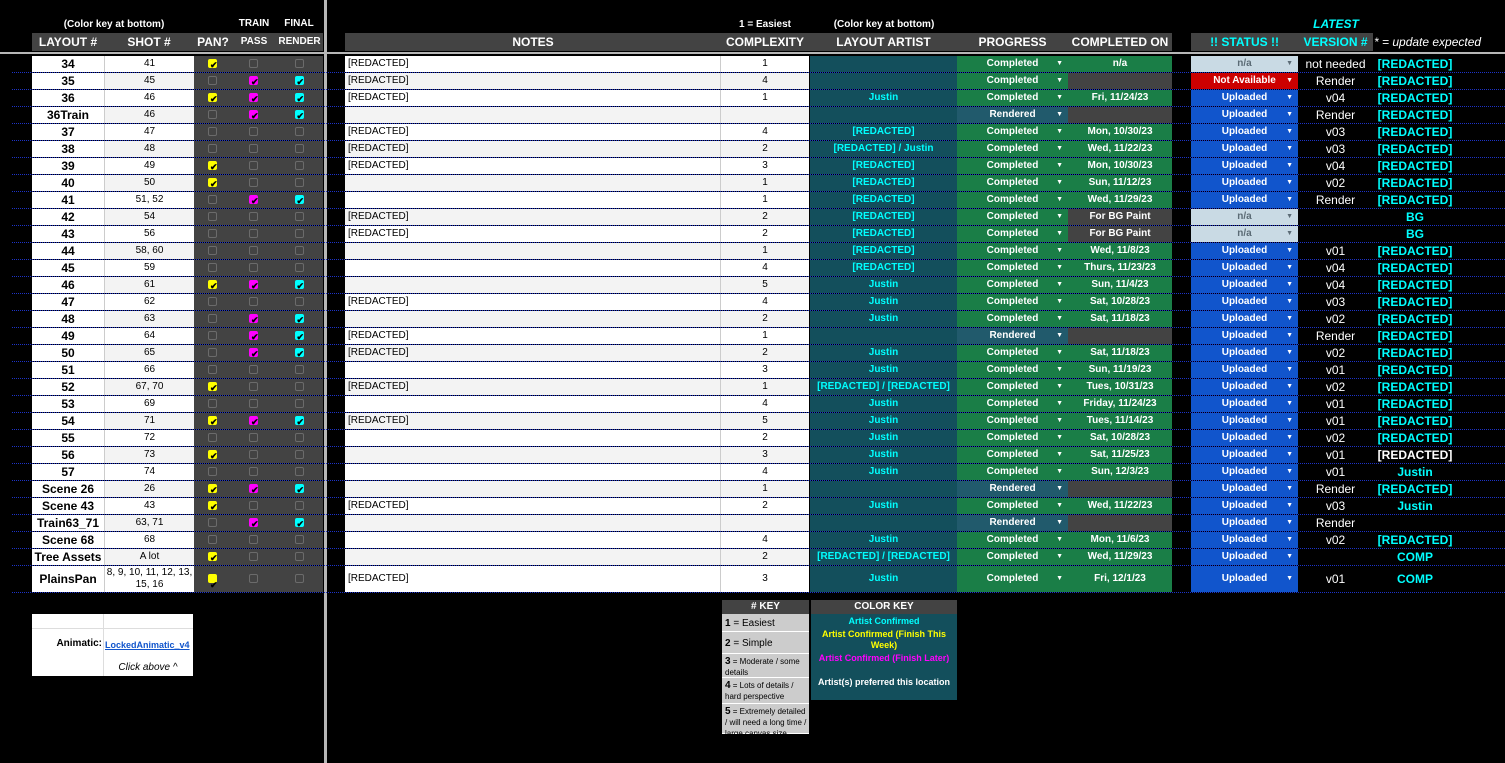  I want to click on version-cell: v01, so click(1335, 421).